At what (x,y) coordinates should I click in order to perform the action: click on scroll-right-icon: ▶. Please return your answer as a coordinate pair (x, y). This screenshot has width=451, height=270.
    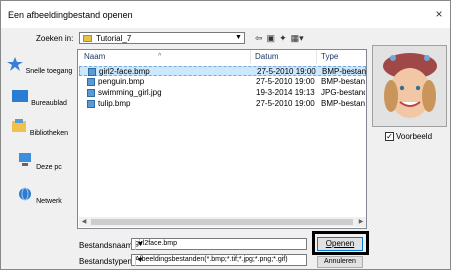
    Looking at the image, I should click on (361, 222).